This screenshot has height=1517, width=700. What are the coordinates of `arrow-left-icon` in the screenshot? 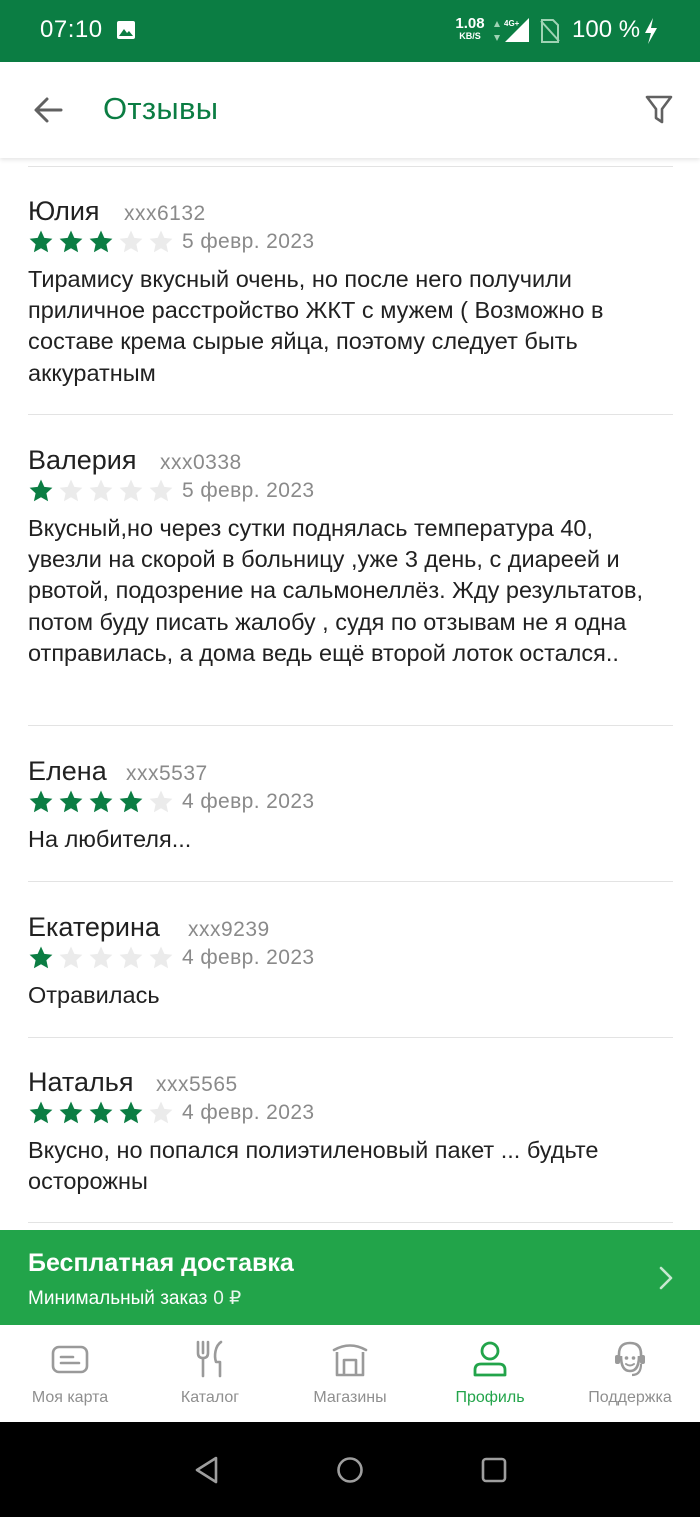 It's located at (48, 110).